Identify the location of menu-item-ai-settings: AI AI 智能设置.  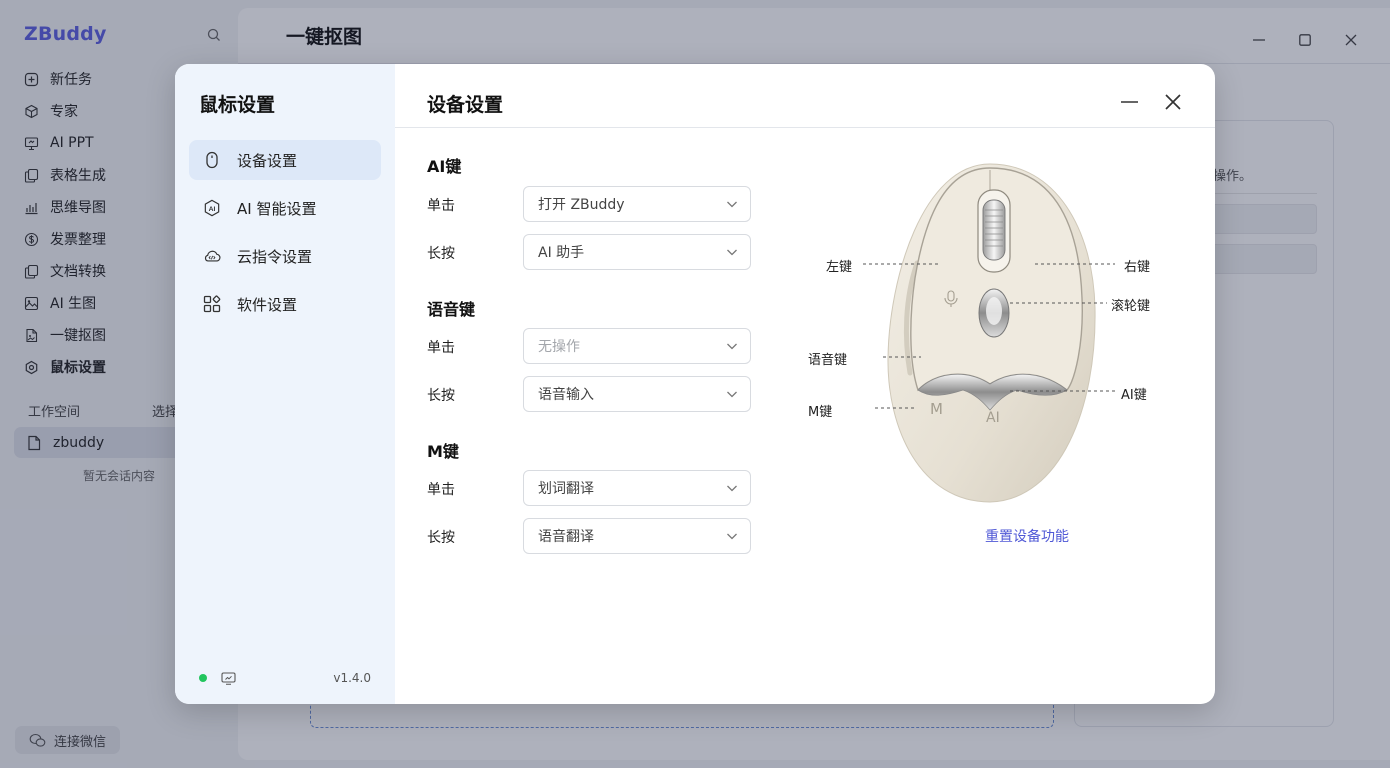
(285, 208).